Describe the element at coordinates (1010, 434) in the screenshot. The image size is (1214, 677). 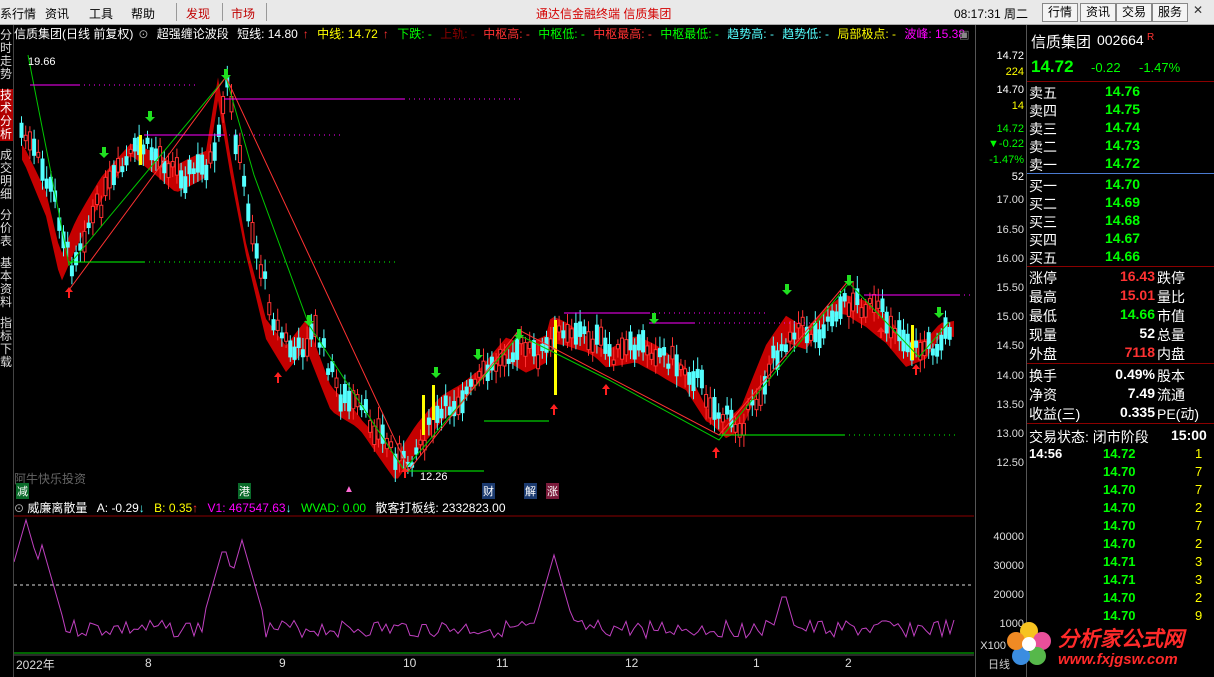
I see `price-tick-label: 13.00` at that location.